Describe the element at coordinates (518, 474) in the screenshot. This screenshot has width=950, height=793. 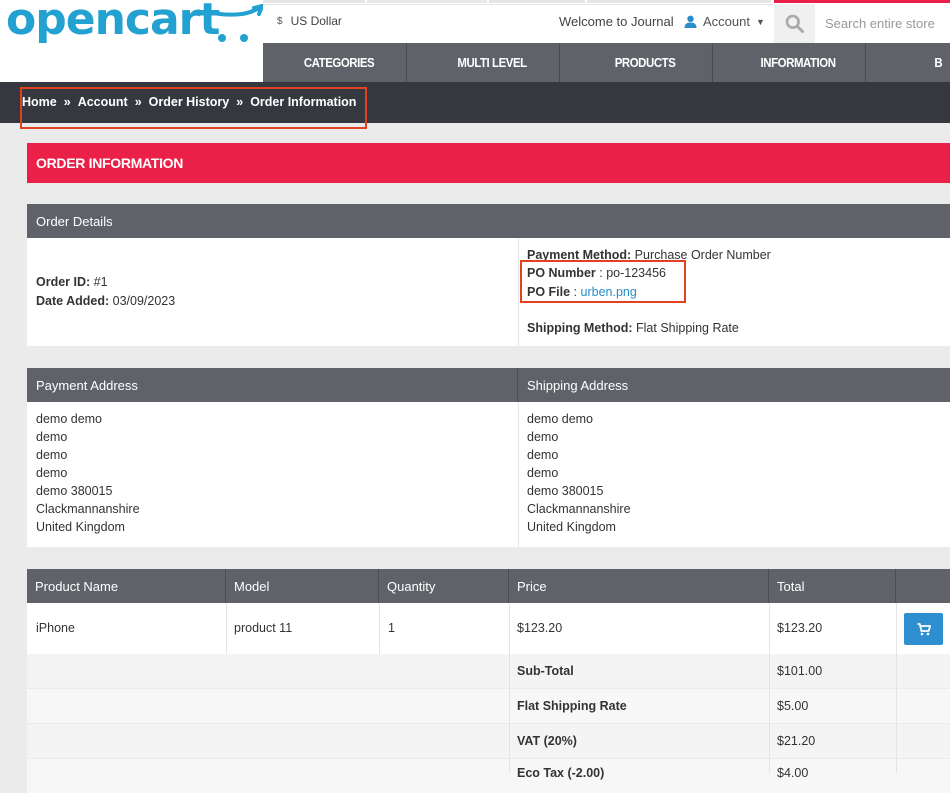
I see `addresses-divider` at that location.